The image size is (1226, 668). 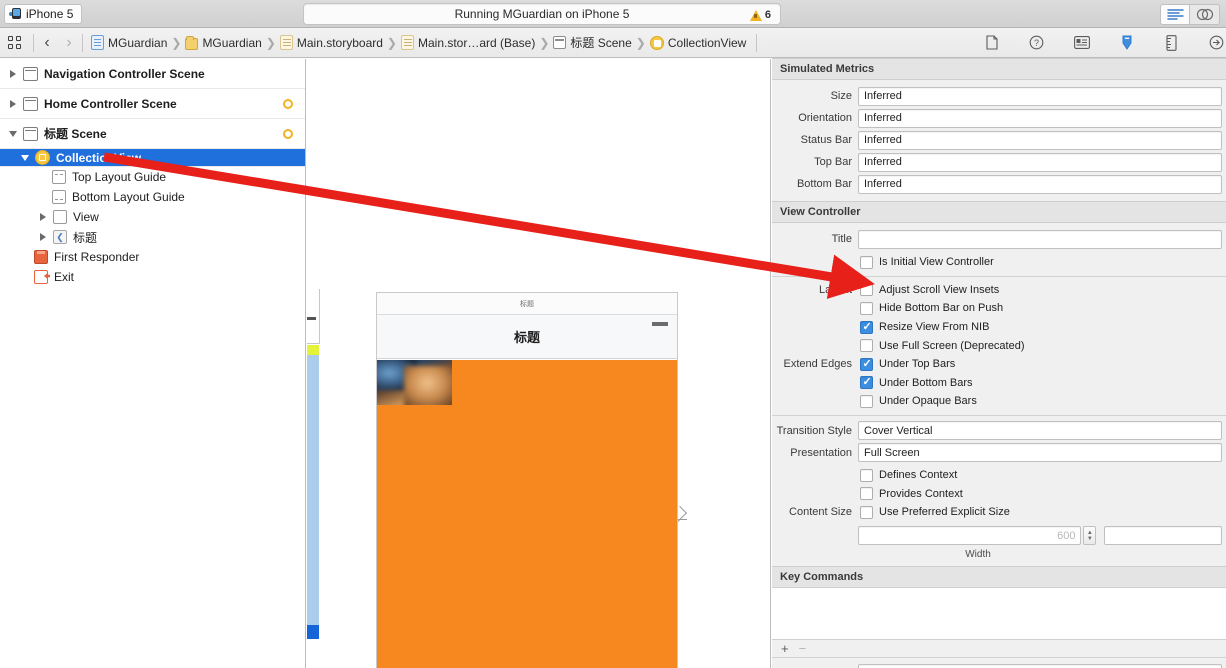 What do you see at coordinates (866, 327) in the screenshot?
I see `resize-view-from-nib-checkbox` at bounding box center [866, 327].